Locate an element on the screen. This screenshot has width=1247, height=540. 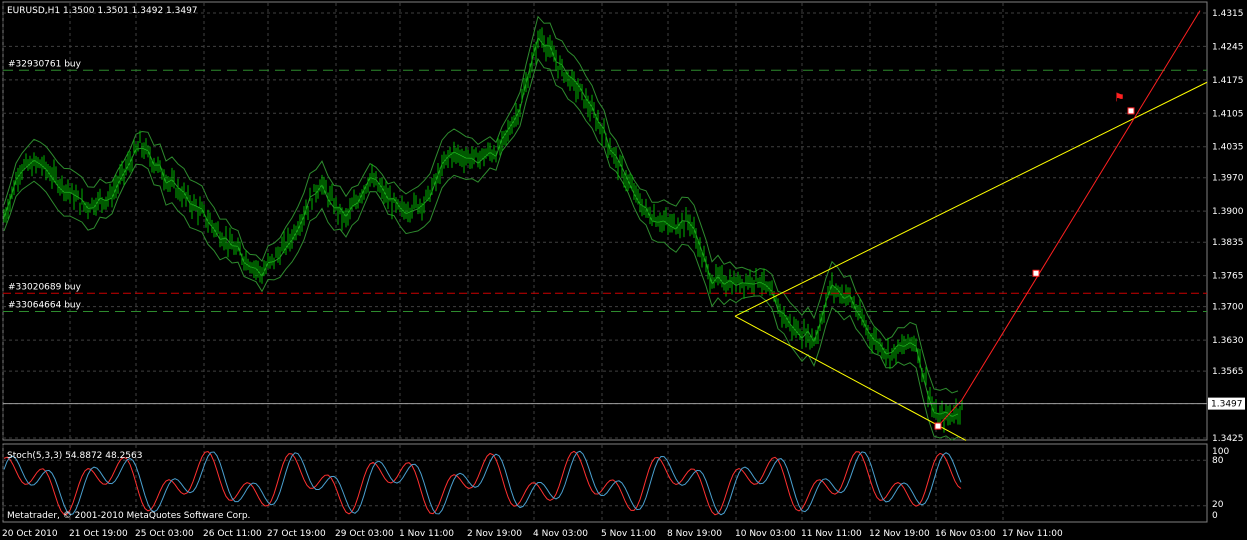
price-tick-label: 1.3900 is located at coordinates (1228, 212).